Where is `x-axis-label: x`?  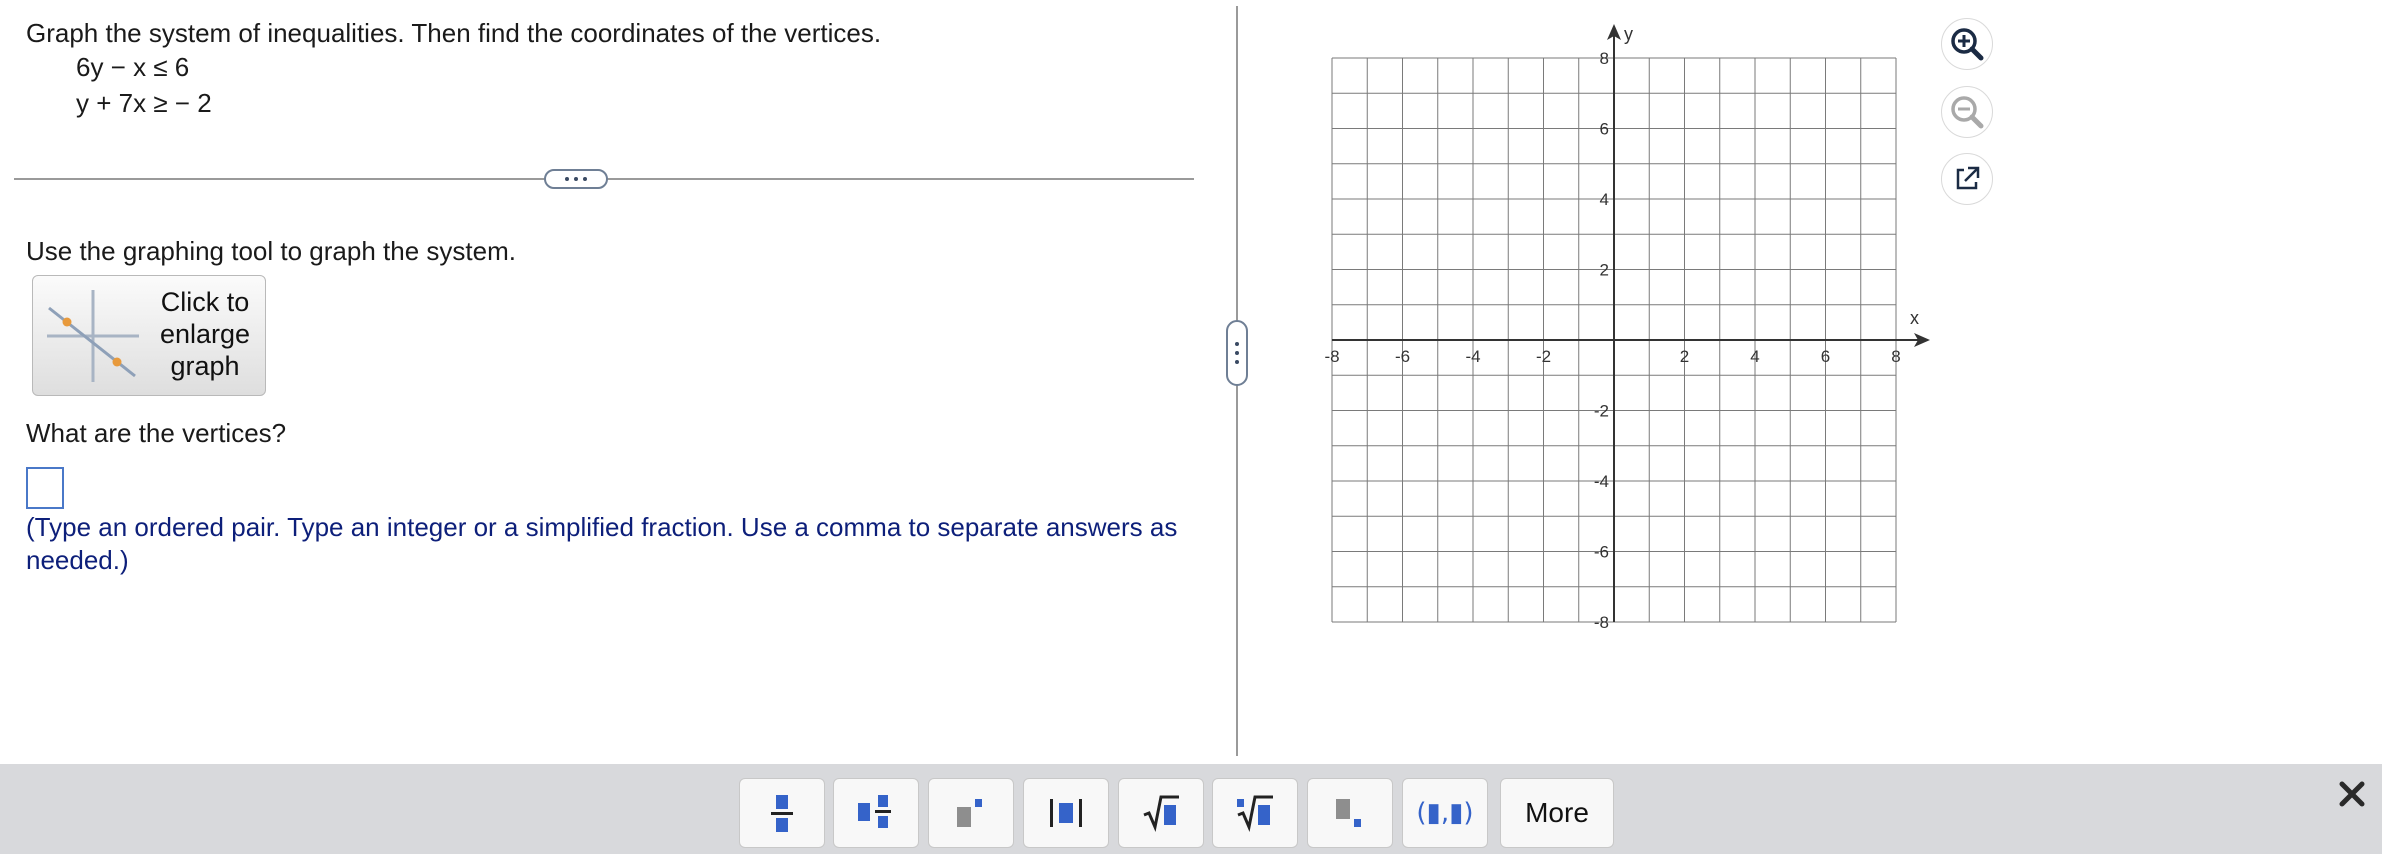
x-axis-label: x is located at coordinates (1914, 318).